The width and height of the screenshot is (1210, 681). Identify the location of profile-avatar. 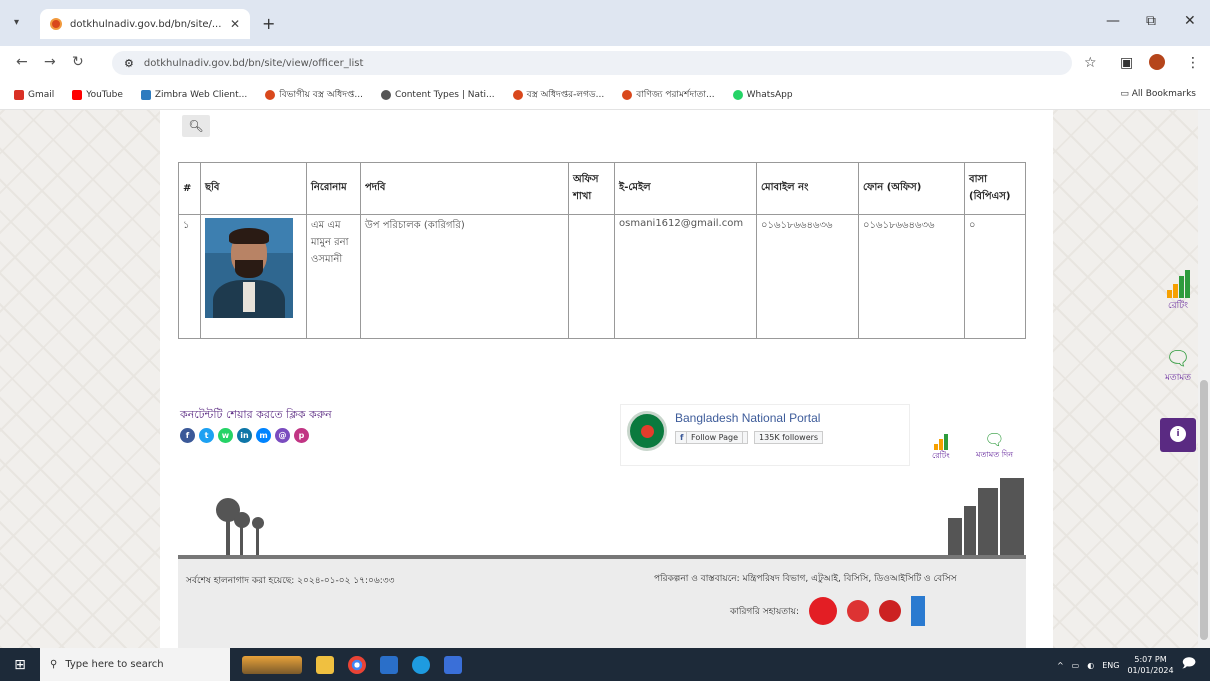
(1157, 62).